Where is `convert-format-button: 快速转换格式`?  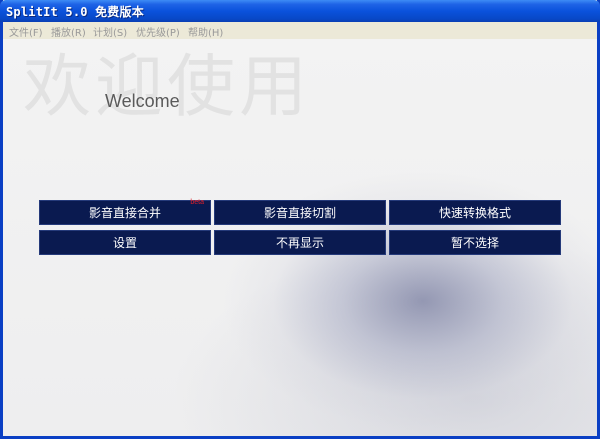
convert-format-button: 快速转换格式 is located at coordinates (475, 212).